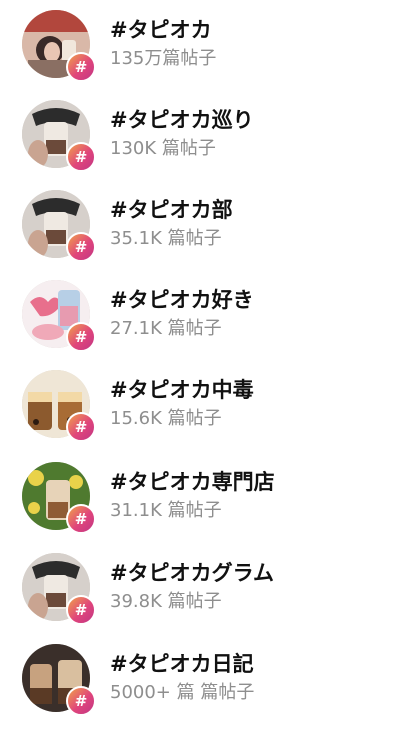 The height and width of the screenshot is (736, 419). What do you see at coordinates (192, 481) in the screenshot?
I see `hashtag-name: #タピオカ専門店` at bounding box center [192, 481].